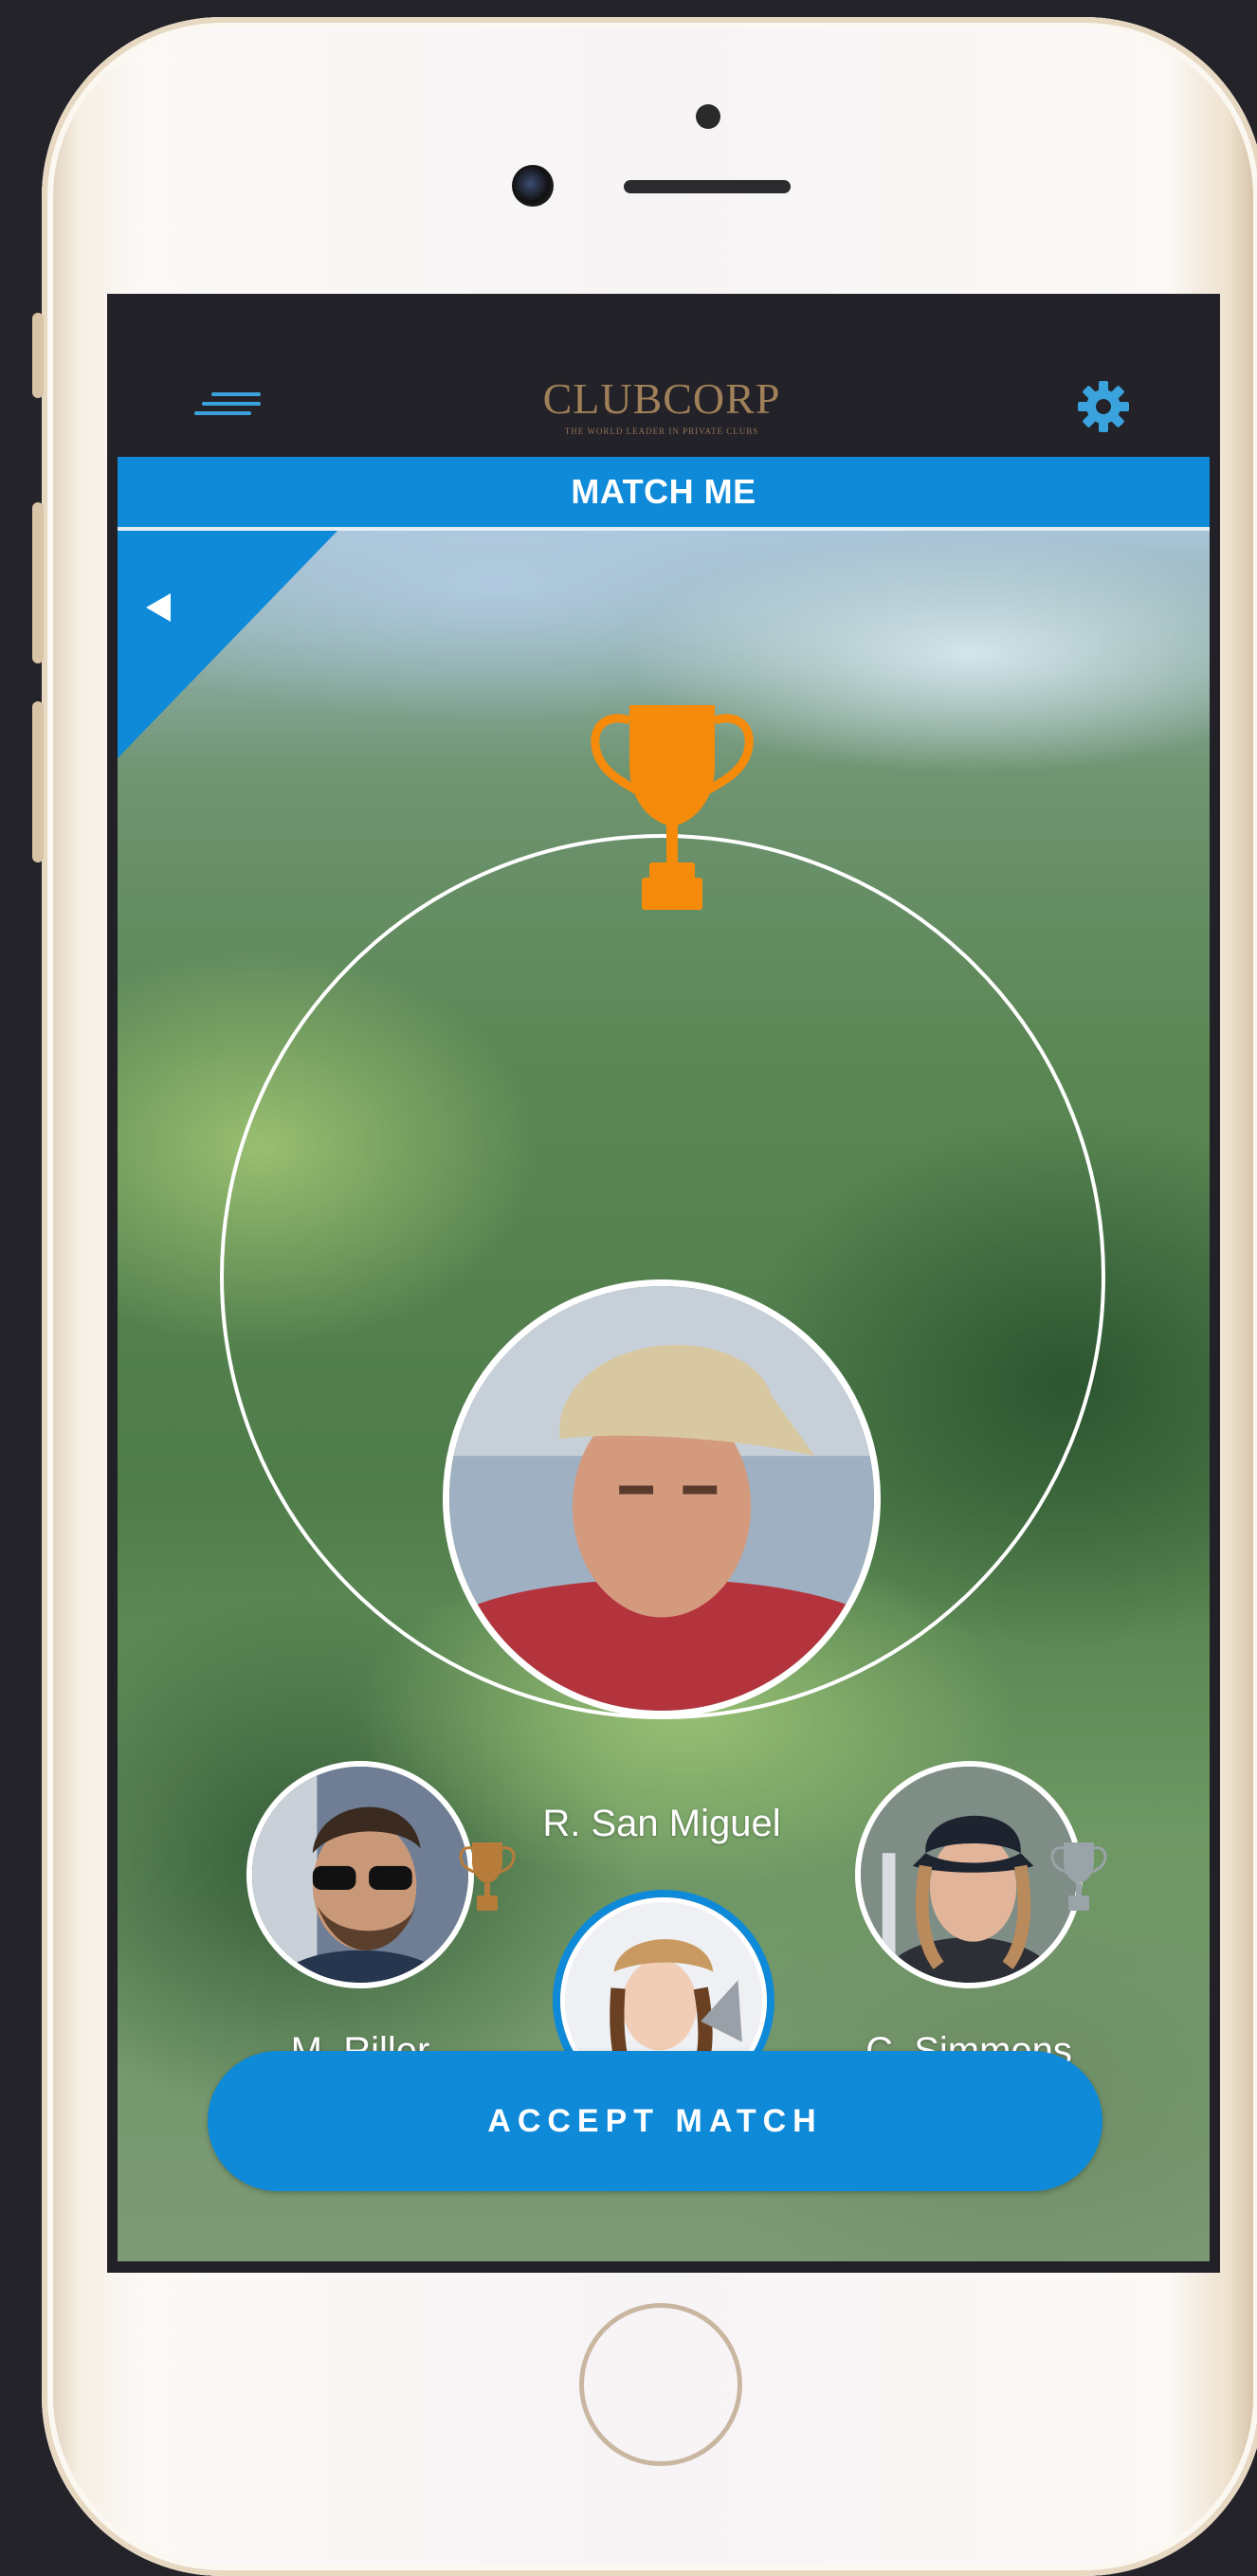 The width and height of the screenshot is (1257, 2576). Describe the element at coordinates (533, 186) in the screenshot. I see `front-camera` at that location.